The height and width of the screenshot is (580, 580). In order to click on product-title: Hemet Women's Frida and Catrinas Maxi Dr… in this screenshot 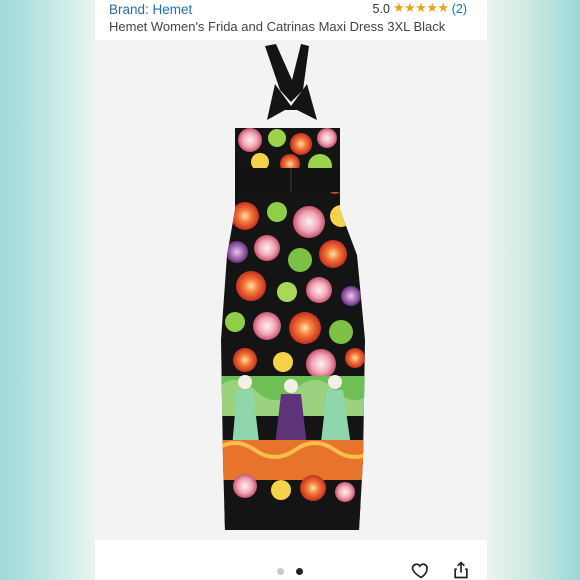, I will do `click(277, 26)`.